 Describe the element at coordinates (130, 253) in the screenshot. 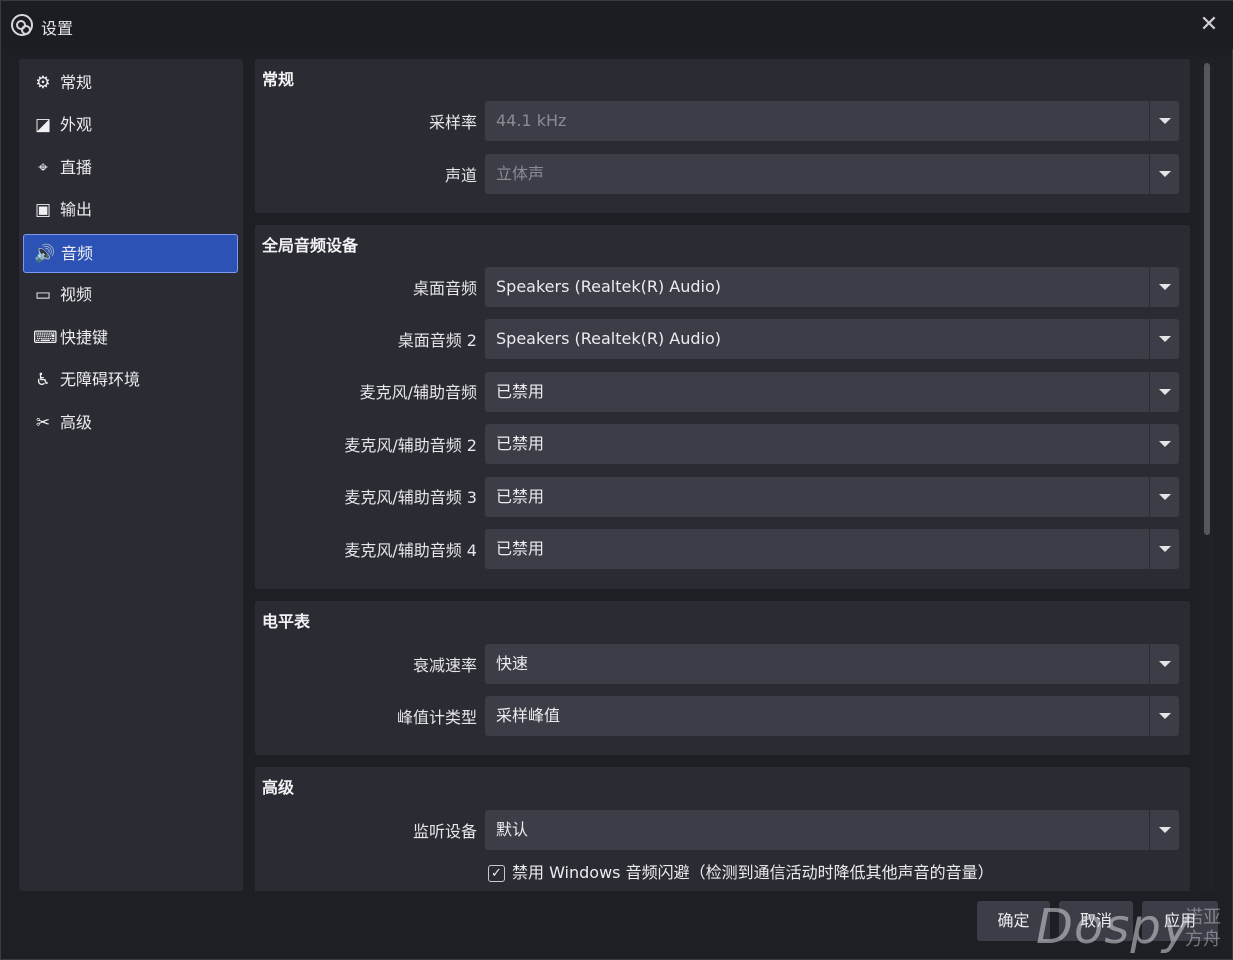

I see `sidebar-item: 🔊 音频` at that location.